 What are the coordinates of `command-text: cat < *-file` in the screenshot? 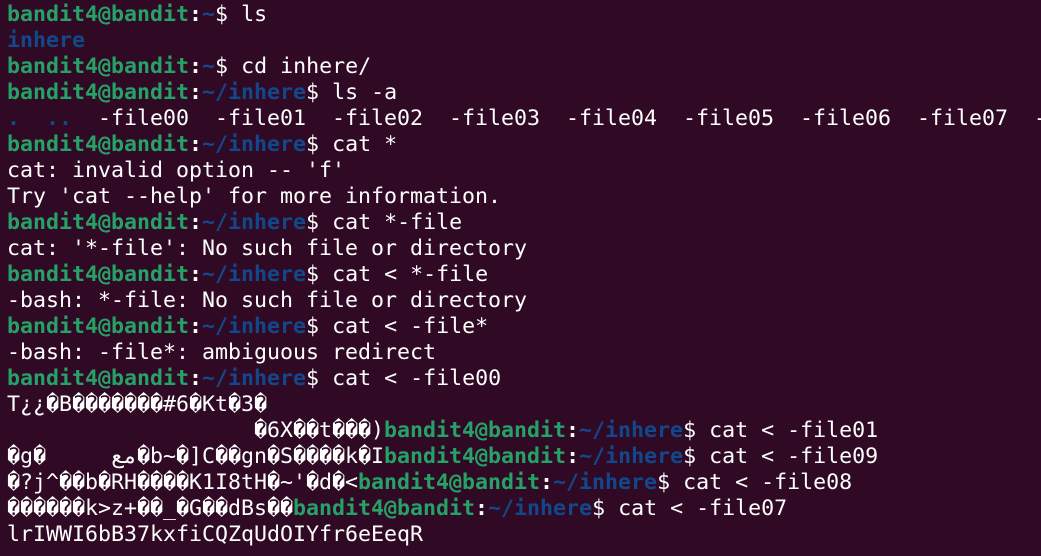 It's located at (404, 274).